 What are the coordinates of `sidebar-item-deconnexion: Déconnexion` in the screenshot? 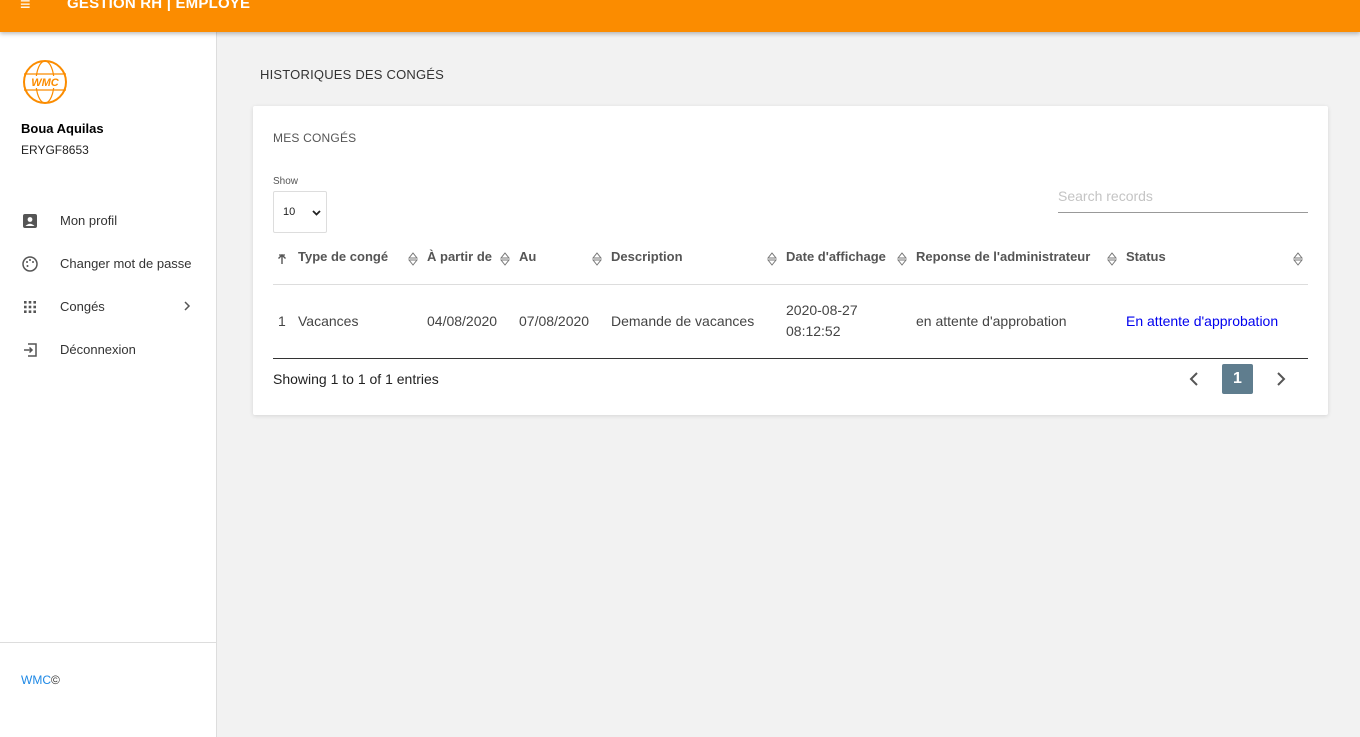 It's located at (108, 350).